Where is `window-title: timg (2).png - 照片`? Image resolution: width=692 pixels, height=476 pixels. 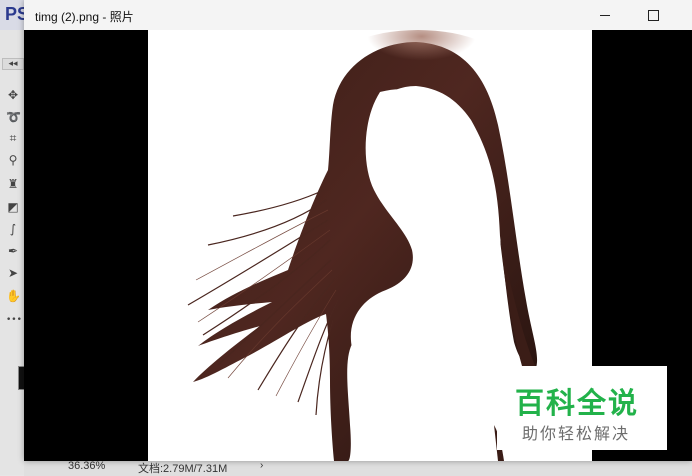 window-title: timg (2).png - 照片 is located at coordinates (84, 17).